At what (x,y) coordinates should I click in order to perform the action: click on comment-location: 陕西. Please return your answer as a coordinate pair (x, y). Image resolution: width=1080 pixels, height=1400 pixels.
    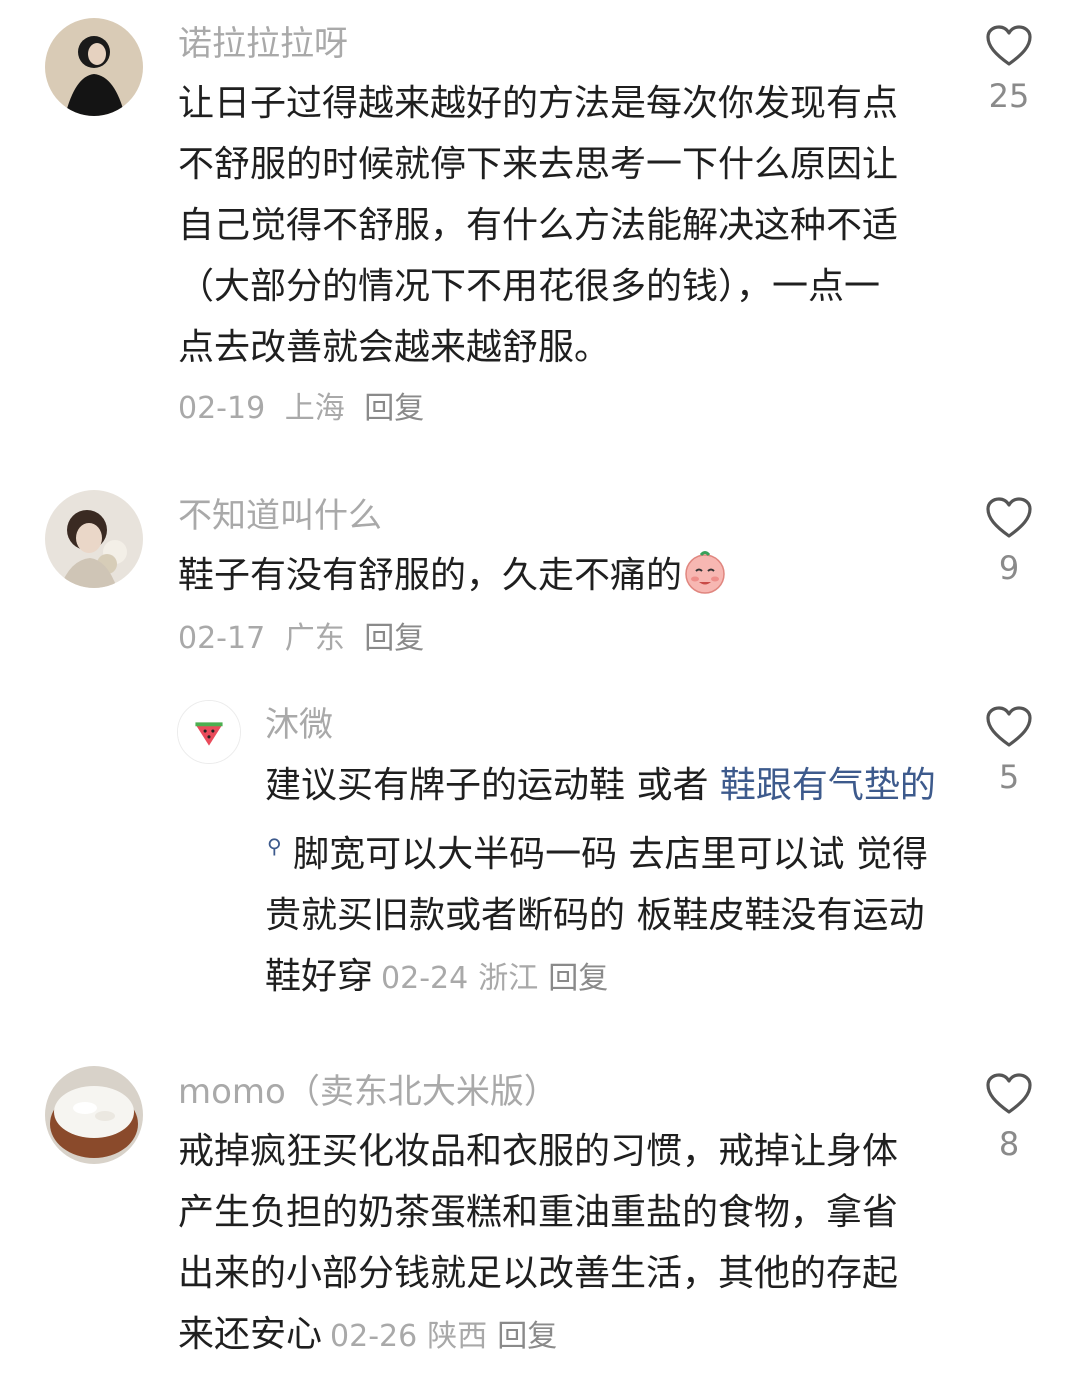
    Looking at the image, I should click on (457, 1336).